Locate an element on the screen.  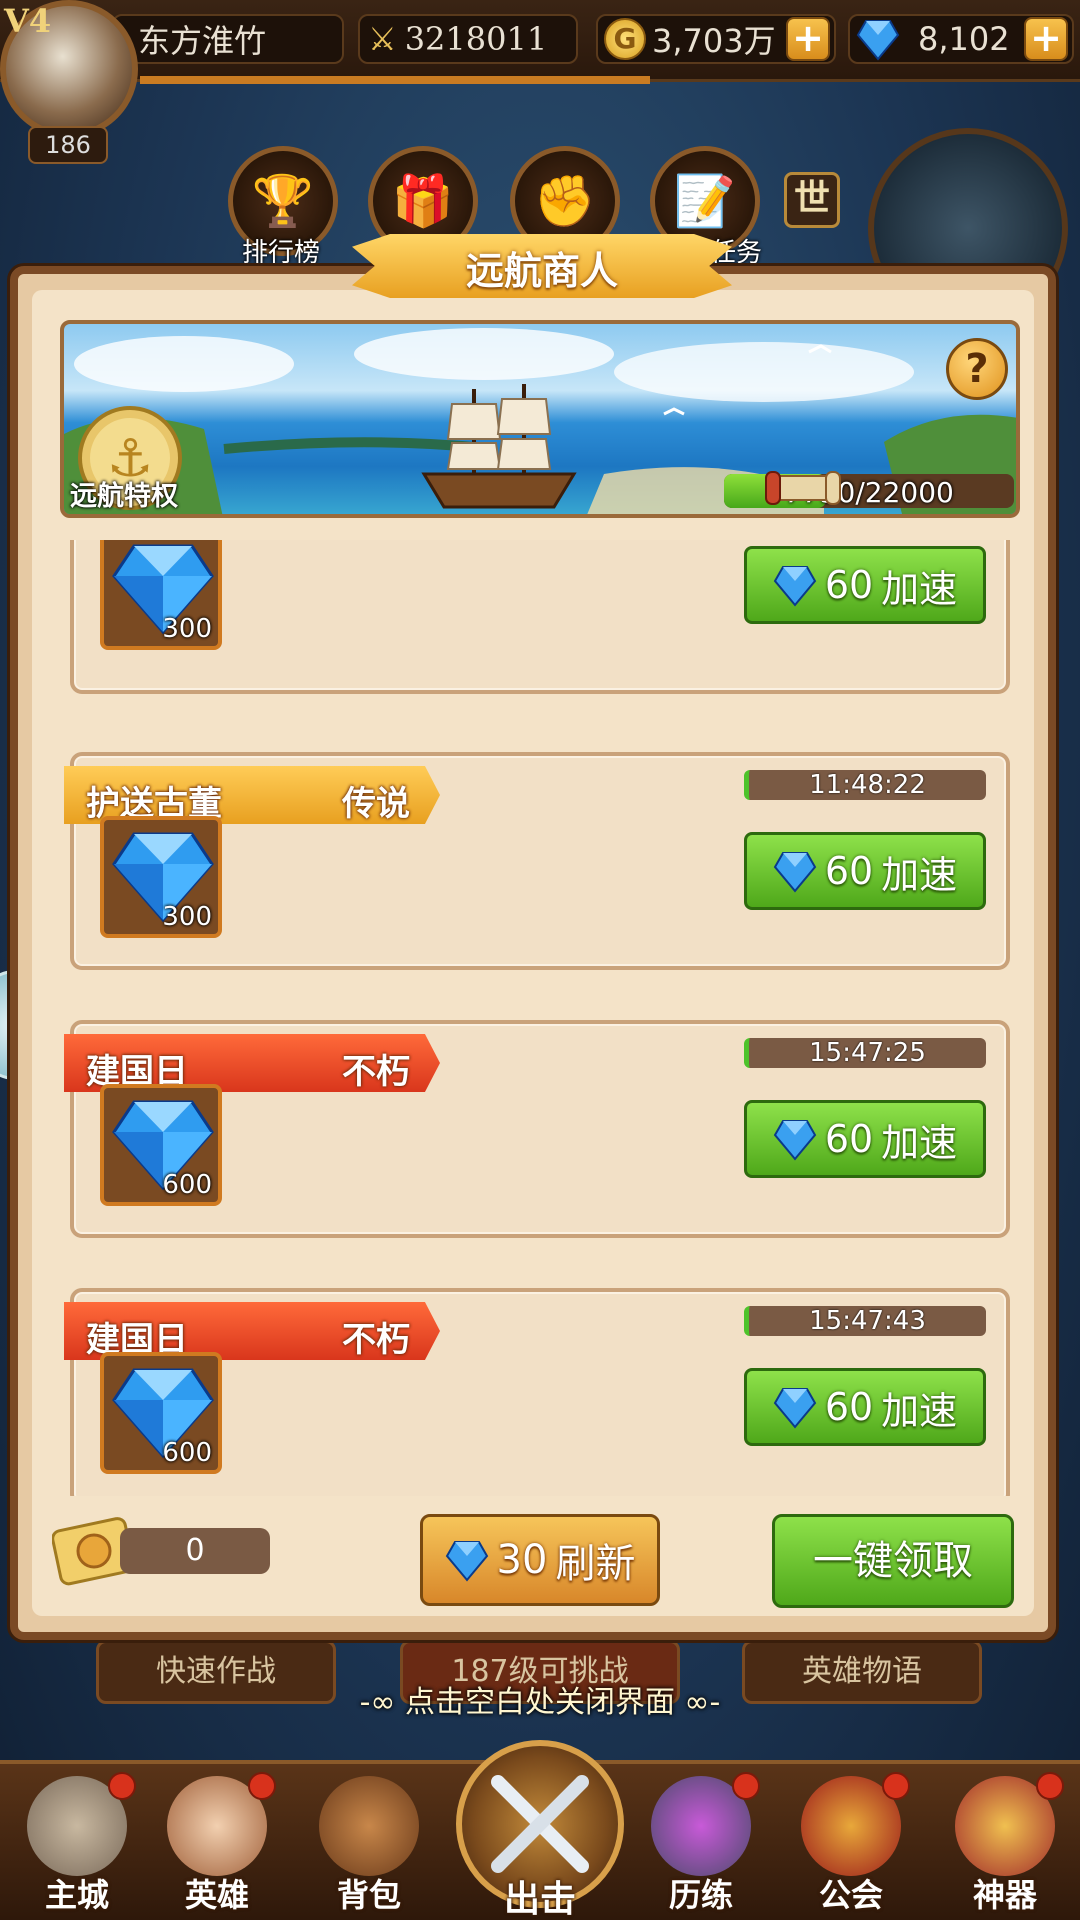
player-name: 东方淮竹 is located at coordinates (202, 41).